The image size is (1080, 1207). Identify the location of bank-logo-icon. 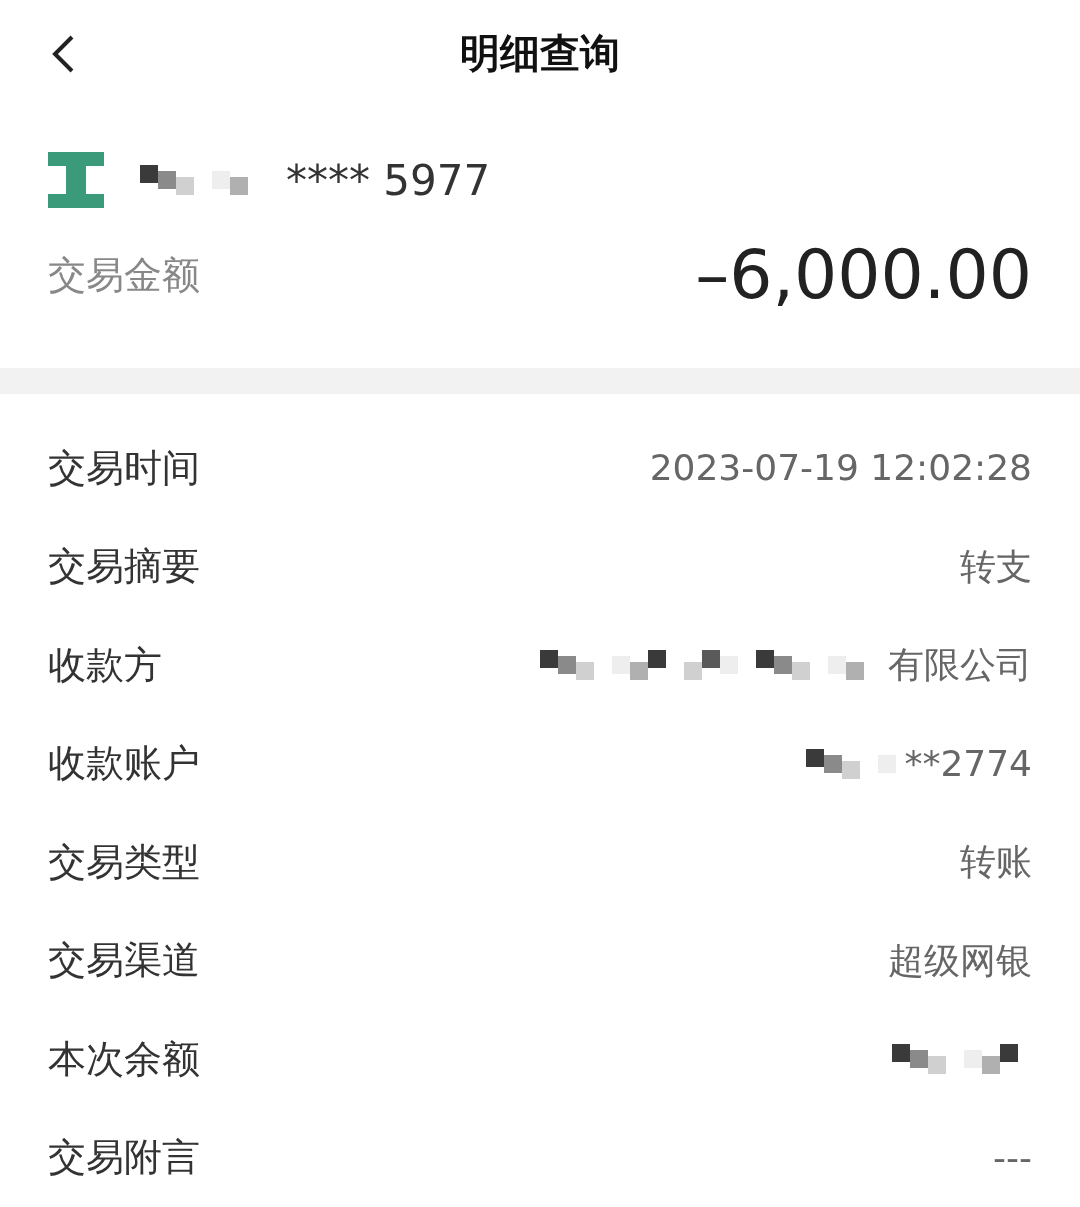
(76, 180).